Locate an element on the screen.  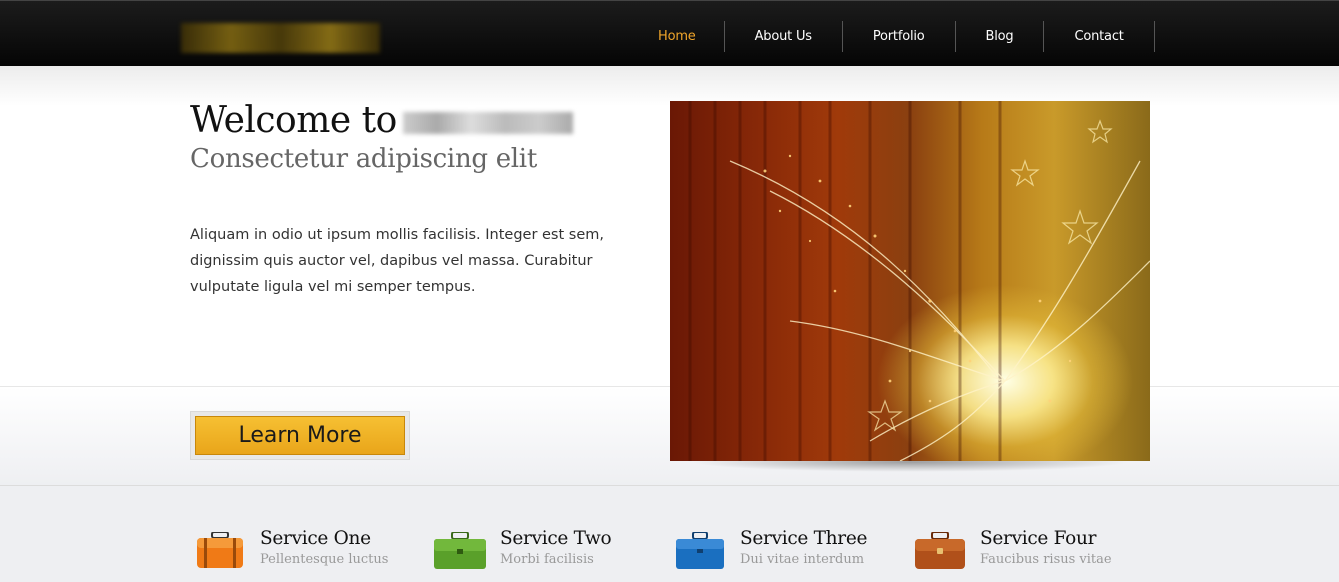
site-header: Home About Us Portfolio Blog Contact is located at coordinates (669, 33).